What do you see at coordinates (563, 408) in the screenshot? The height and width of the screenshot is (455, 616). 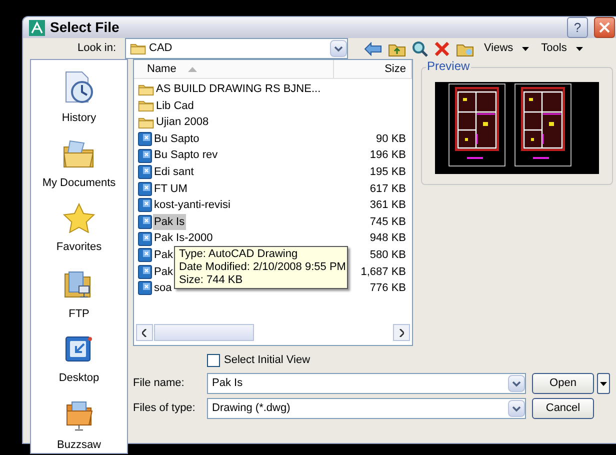 I see `cancel-button: Cancel` at bounding box center [563, 408].